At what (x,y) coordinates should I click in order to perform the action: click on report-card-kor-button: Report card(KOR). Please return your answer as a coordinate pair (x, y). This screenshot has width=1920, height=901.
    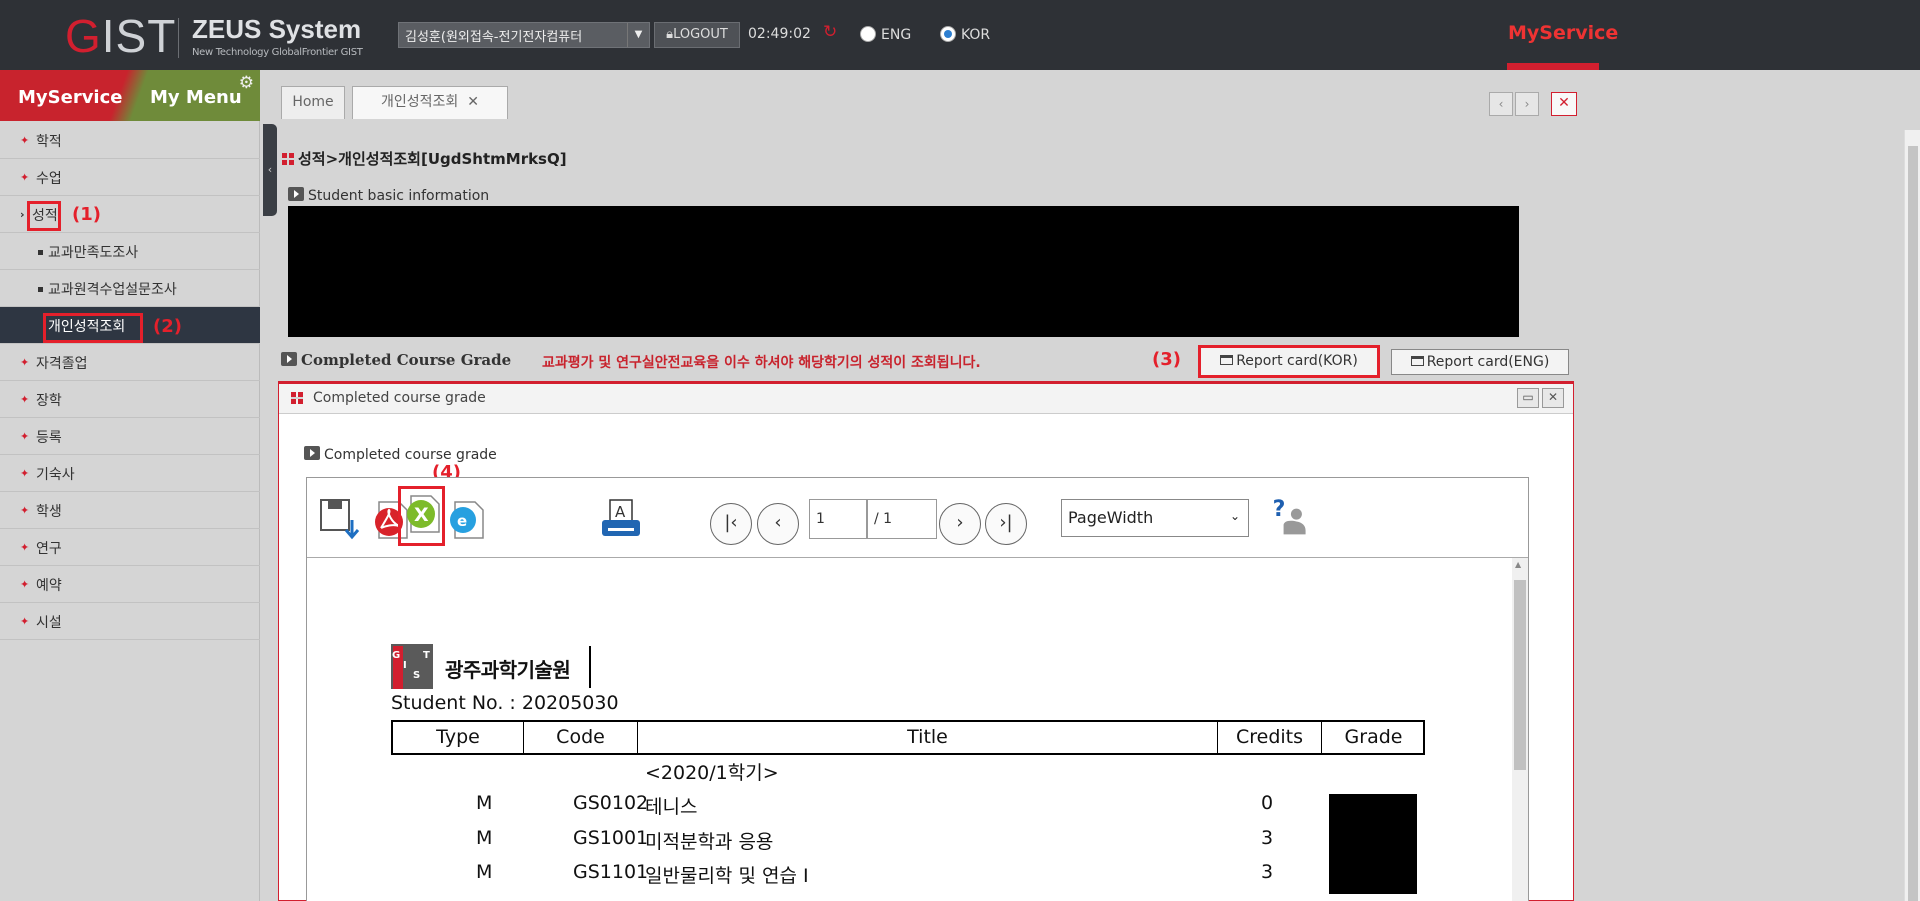
    Looking at the image, I should click on (1289, 361).